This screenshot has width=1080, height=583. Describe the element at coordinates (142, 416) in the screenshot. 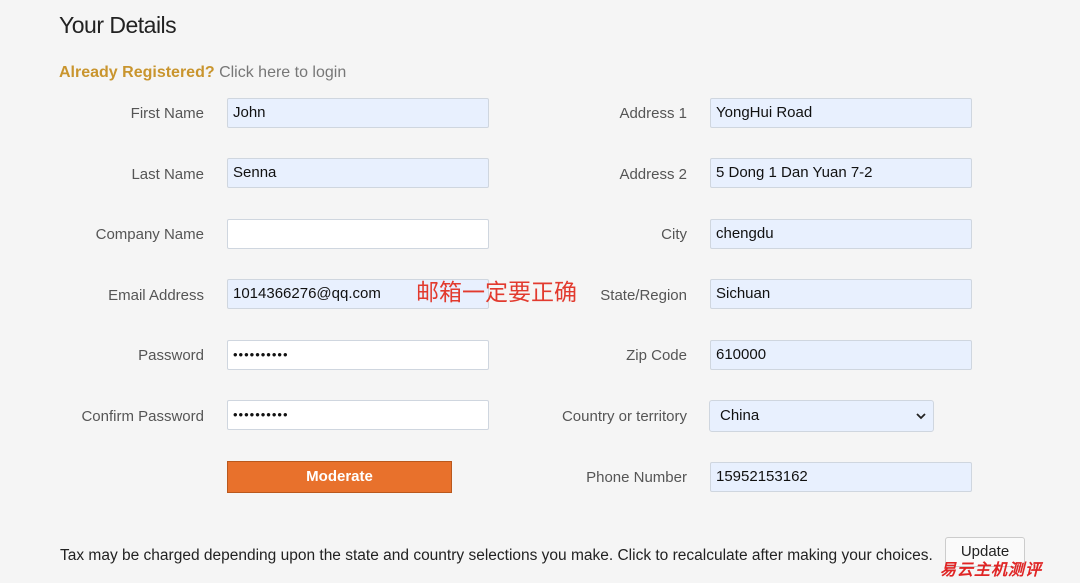

I see `confirm-password-label: Confirm Password` at that location.